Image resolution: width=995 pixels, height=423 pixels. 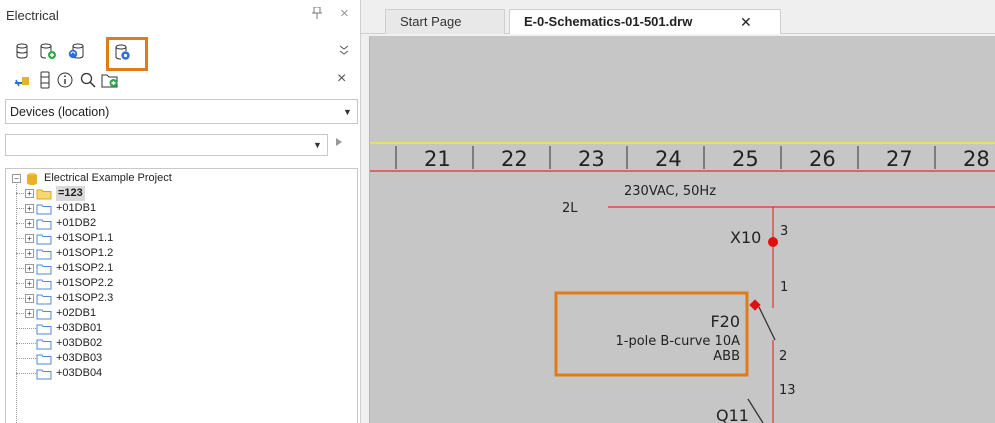 I want to click on tree-row: + +01SOP2.2, so click(x=181, y=283).